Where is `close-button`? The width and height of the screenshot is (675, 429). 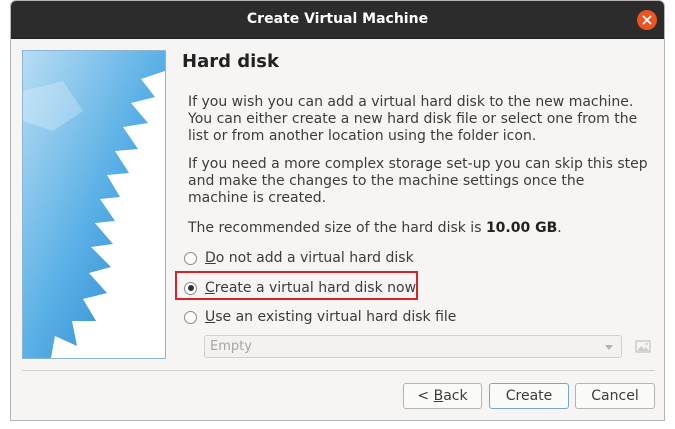 close-button is located at coordinates (647, 20).